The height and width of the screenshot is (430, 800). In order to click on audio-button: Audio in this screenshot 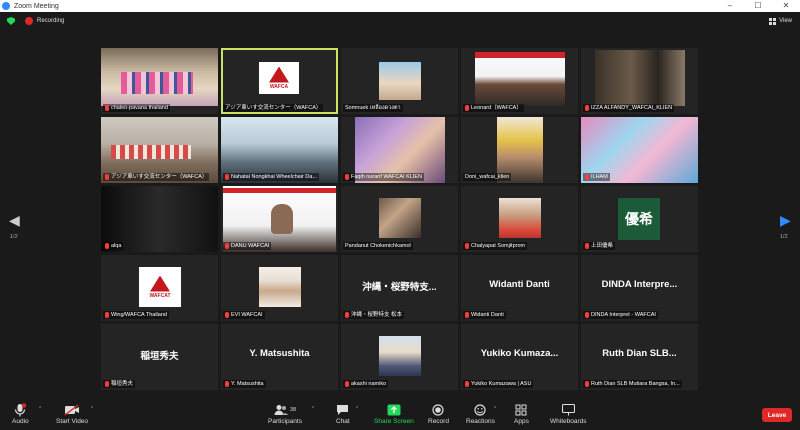, I will do `click(20, 414)`.